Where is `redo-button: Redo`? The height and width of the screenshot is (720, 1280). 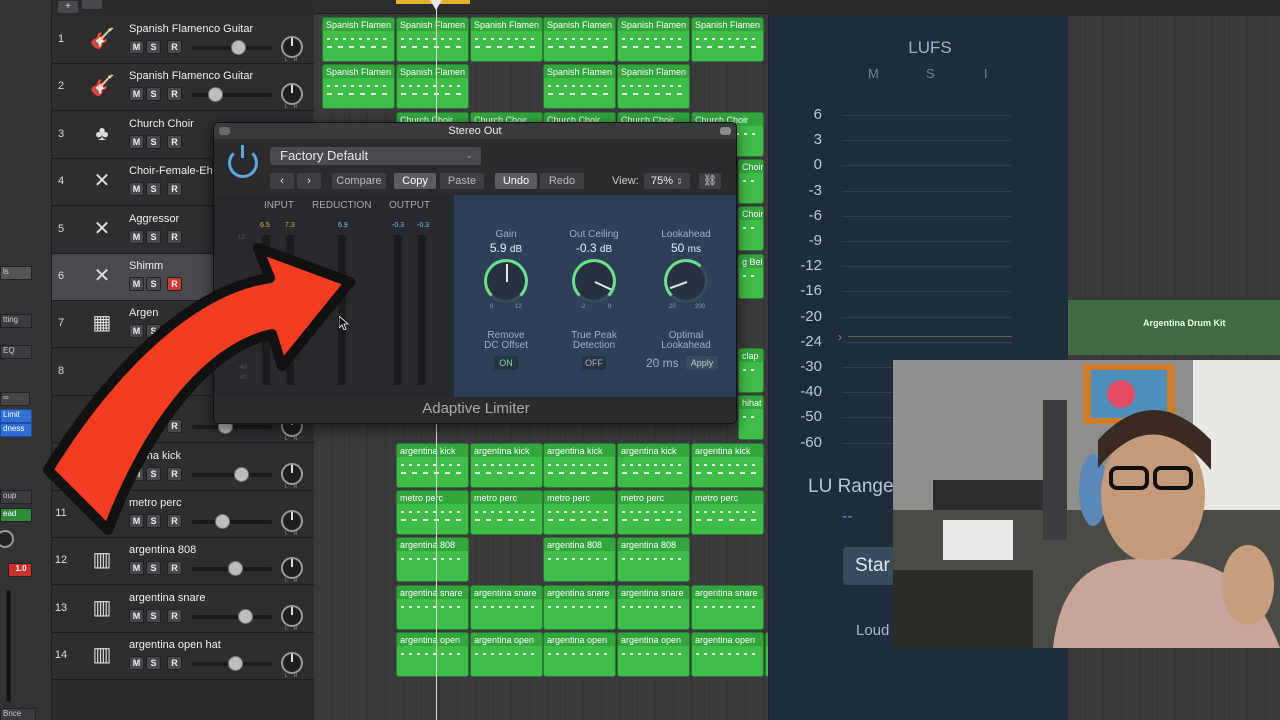
redo-button: Redo is located at coordinates (562, 181).